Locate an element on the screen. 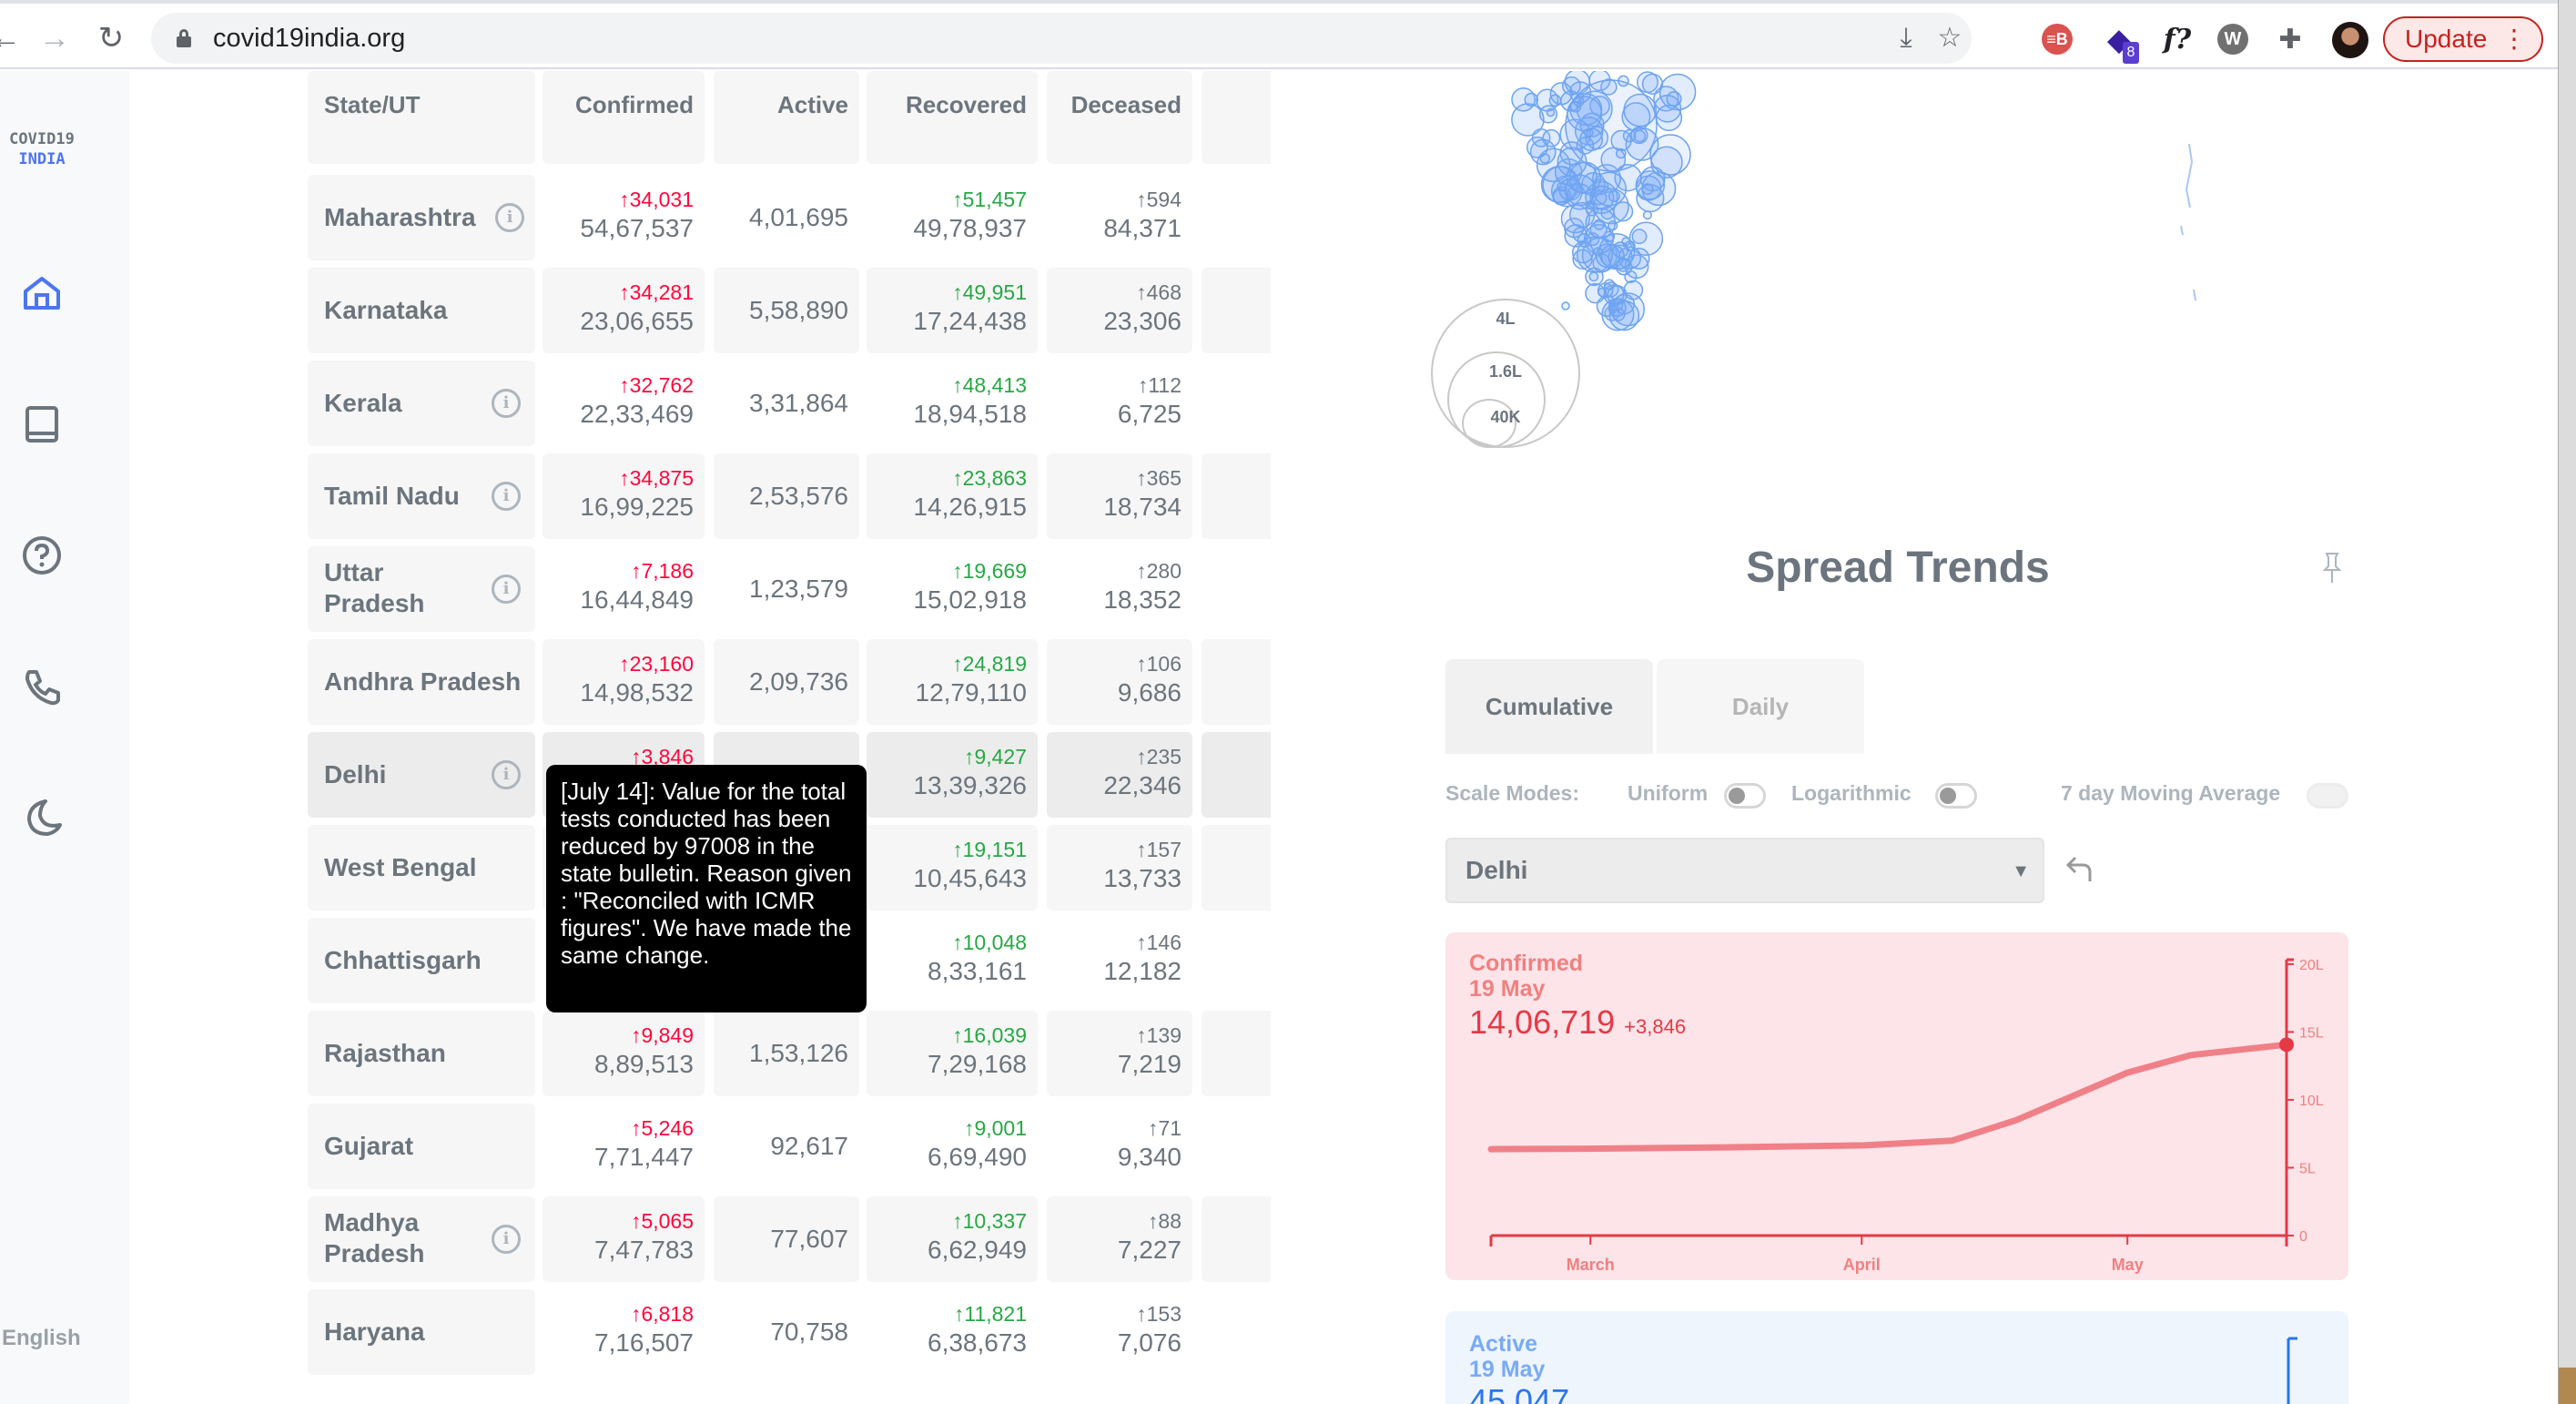 This screenshot has height=1404, width=2576. state-name: Madhya Pradesh is located at coordinates (387, 1238).